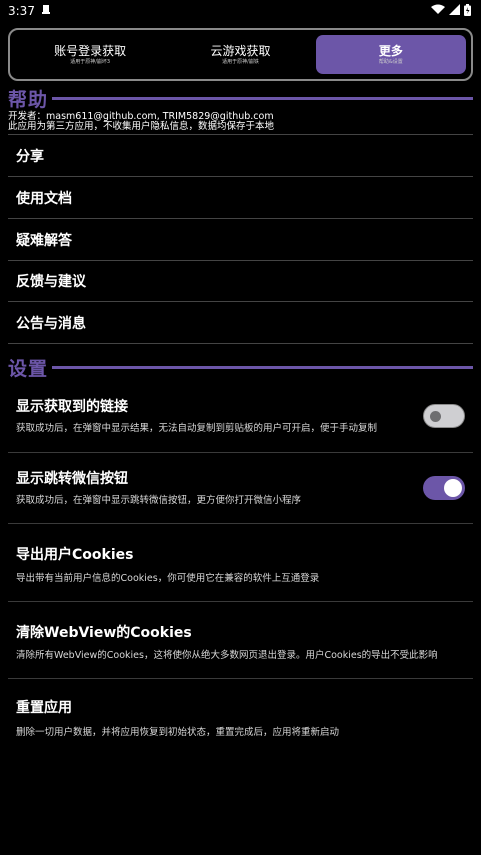  Describe the element at coordinates (30, 156) in the screenshot. I see `list-item-label: 分享` at that location.